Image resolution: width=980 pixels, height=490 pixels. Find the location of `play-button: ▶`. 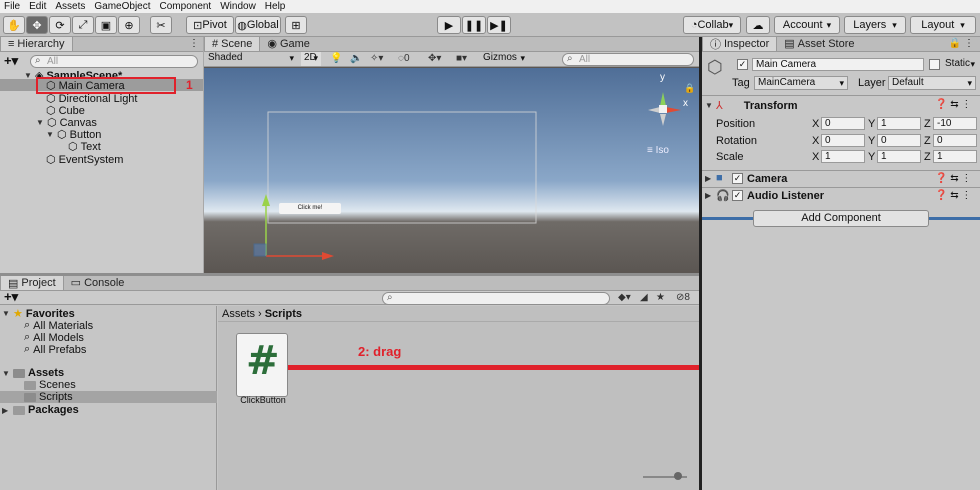

play-button: ▶ is located at coordinates (449, 25).